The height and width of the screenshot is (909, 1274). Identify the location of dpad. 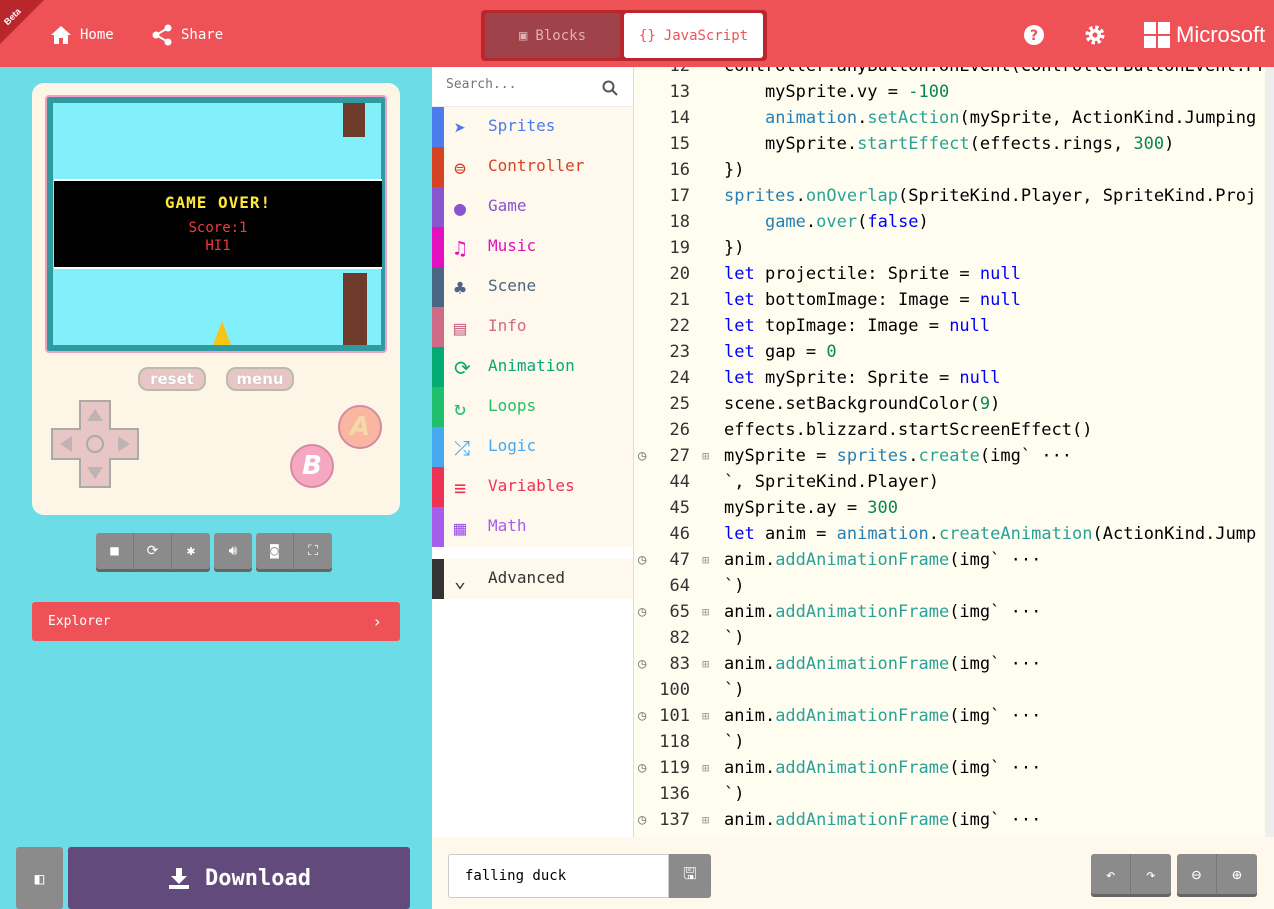
(95, 444).